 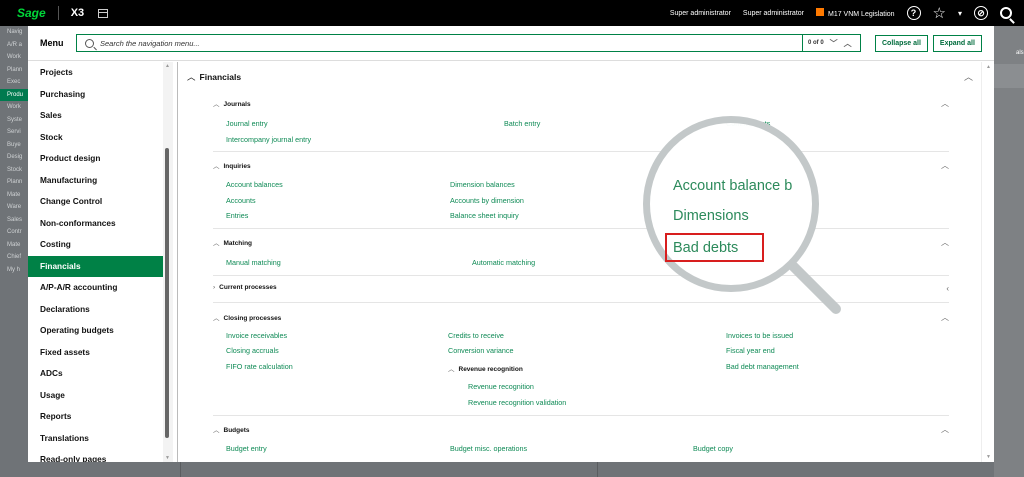 I want to click on search-box: 0 of 0 ﹀ ︿, so click(x=468, y=43).